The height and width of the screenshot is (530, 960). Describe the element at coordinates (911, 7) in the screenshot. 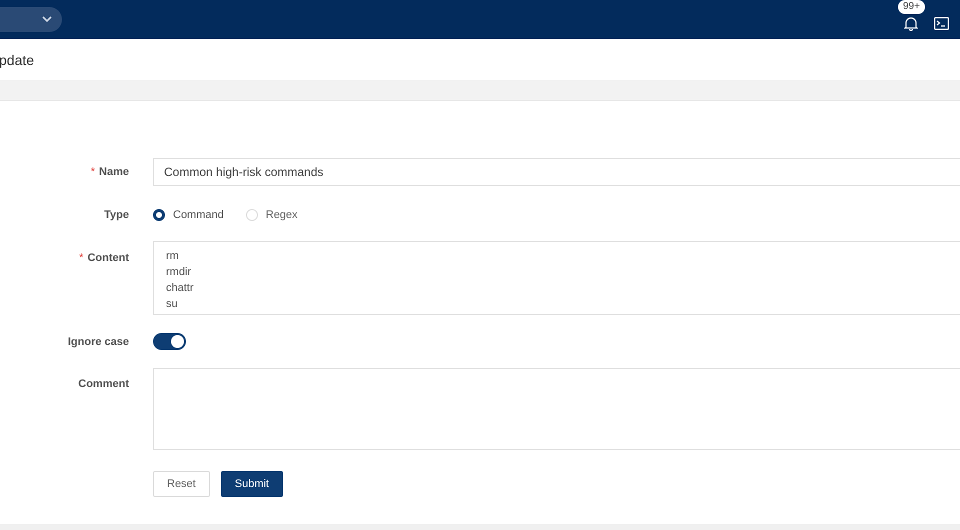

I see `notification-badge: 99+` at that location.